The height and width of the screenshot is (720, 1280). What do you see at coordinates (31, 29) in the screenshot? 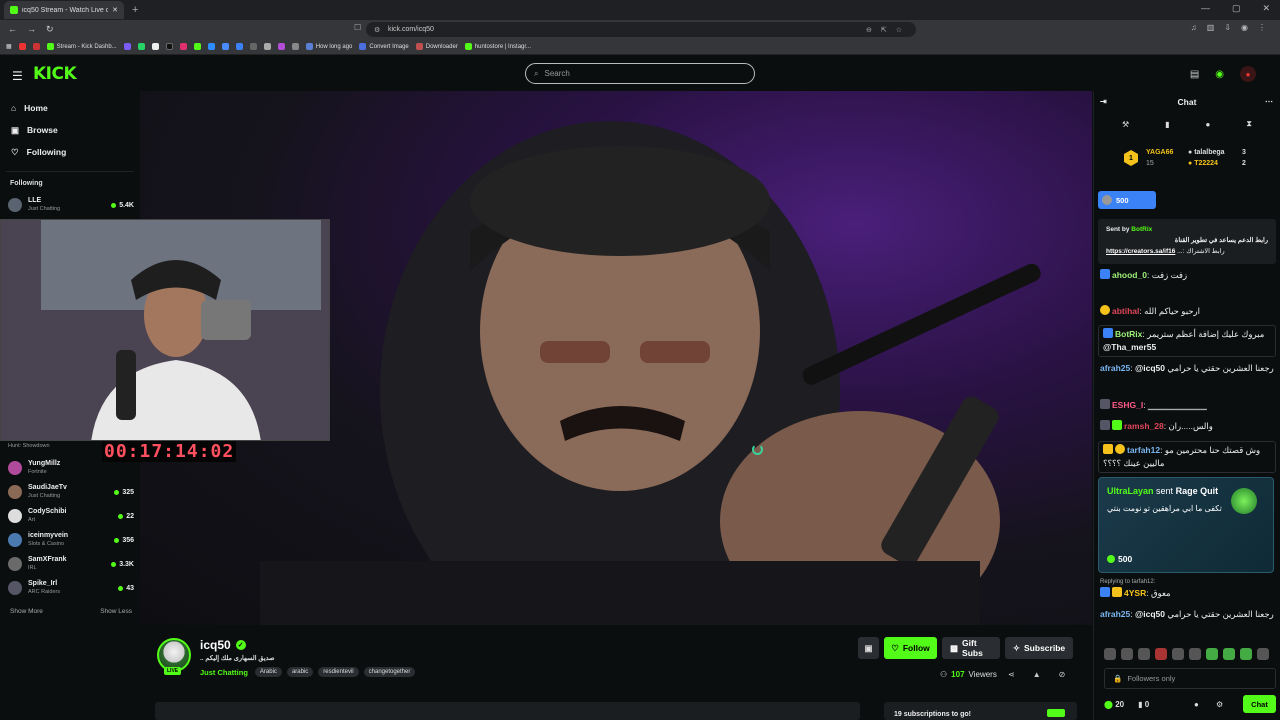
I see `forward-icon: →` at bounding box center [31, 29].